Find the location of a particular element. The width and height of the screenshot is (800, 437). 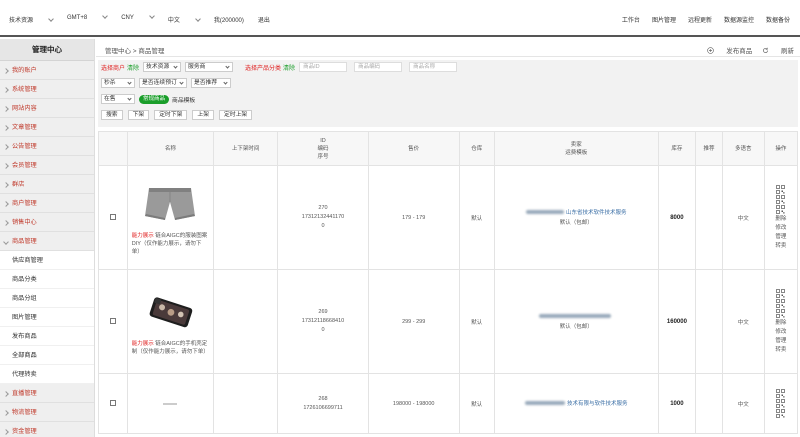

sidebar-item-system: 系统管理 is located at coordinates (47, 89).